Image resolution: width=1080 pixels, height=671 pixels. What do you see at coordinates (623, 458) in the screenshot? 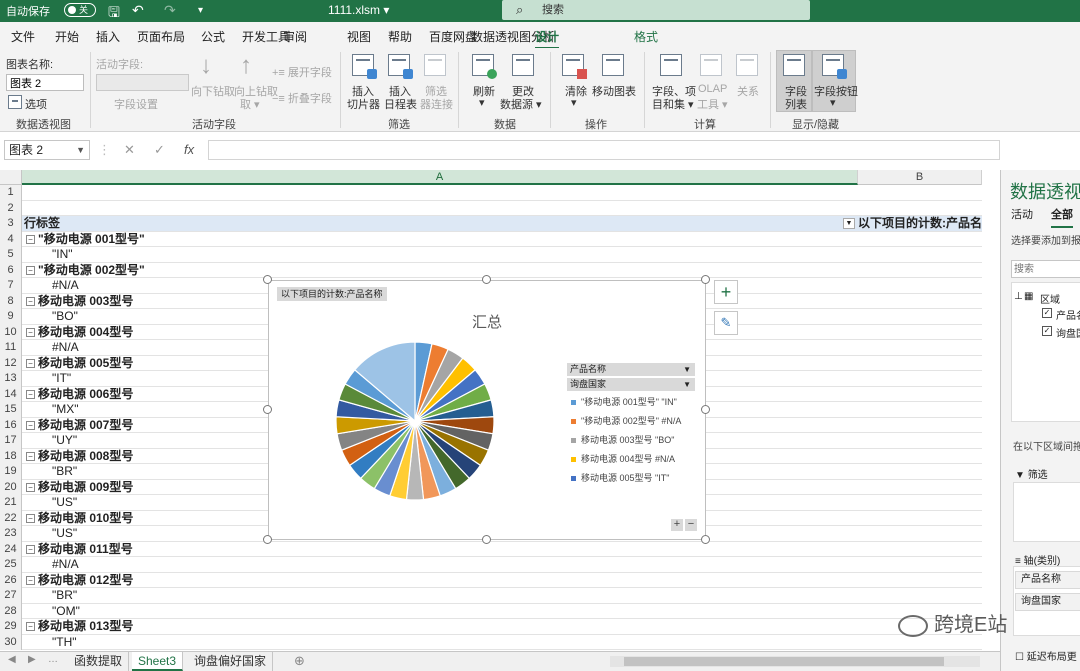
I see `legend-entry: 移动电源 004型号 #N/A` at bounding box center [623, 458].